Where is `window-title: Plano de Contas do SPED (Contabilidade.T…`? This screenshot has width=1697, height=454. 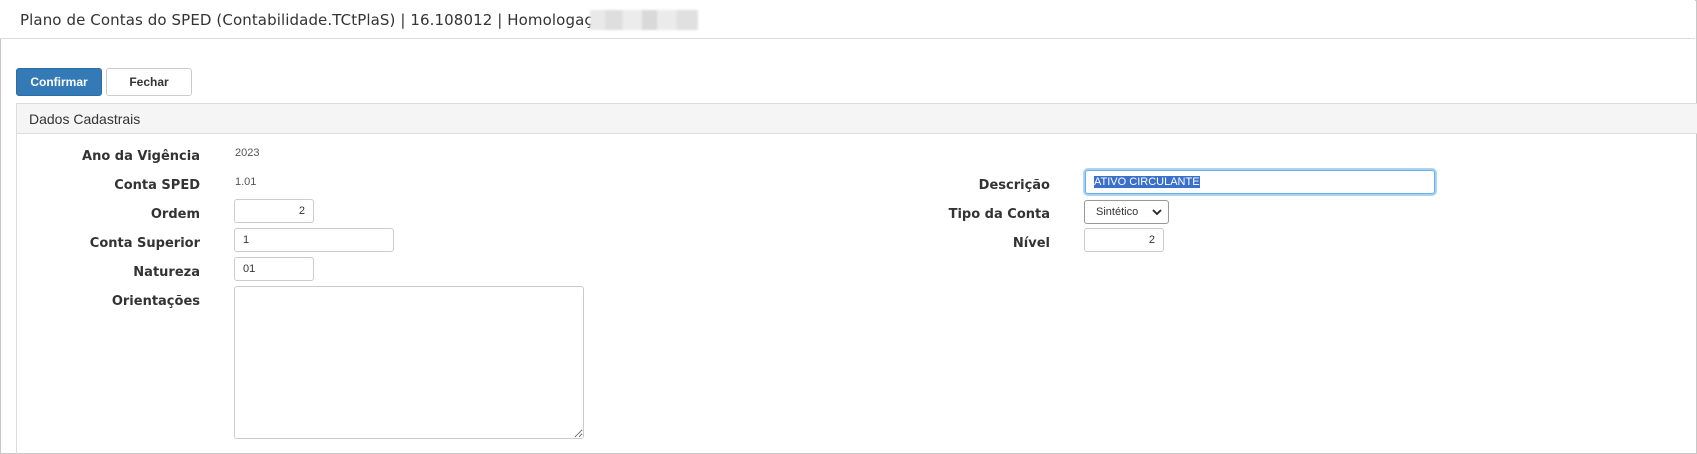 window-title: Plano de Contas do SPED (Contabilidade.T… is located at coordinates (321, 20).